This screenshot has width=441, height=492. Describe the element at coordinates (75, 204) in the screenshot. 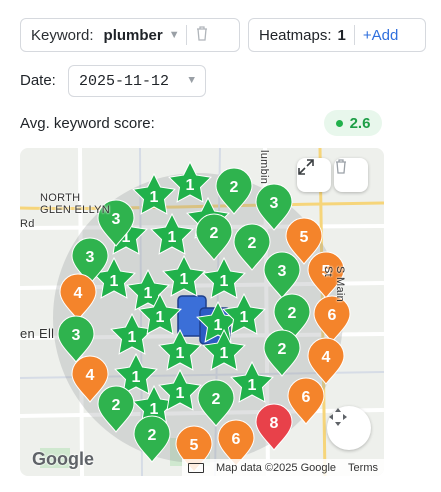

I see `map-place-label: NORTH GLEN ELLYN` at that location.